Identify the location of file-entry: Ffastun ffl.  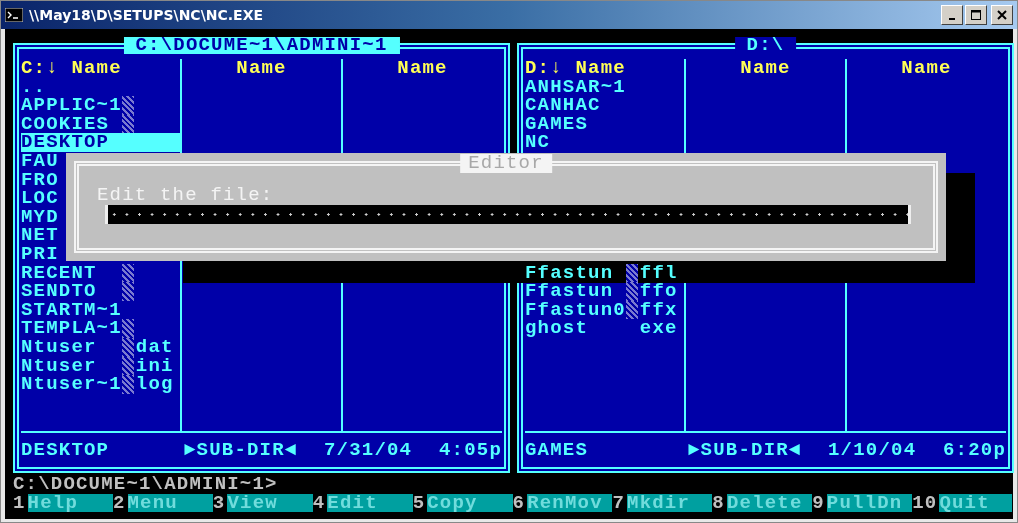
(604, 273).